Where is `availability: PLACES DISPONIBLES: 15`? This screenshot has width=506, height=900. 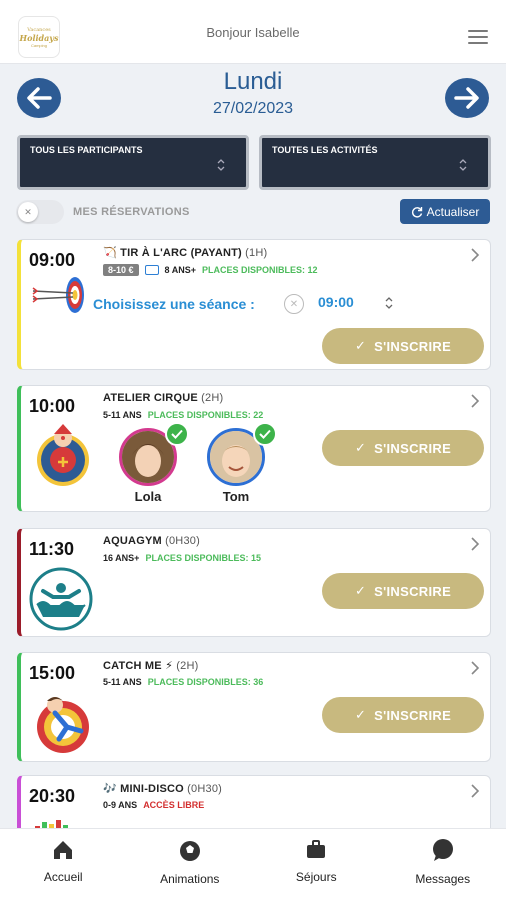
availability: PLACES DISPONIBLES: 15 is located at coordinates (203, 558).